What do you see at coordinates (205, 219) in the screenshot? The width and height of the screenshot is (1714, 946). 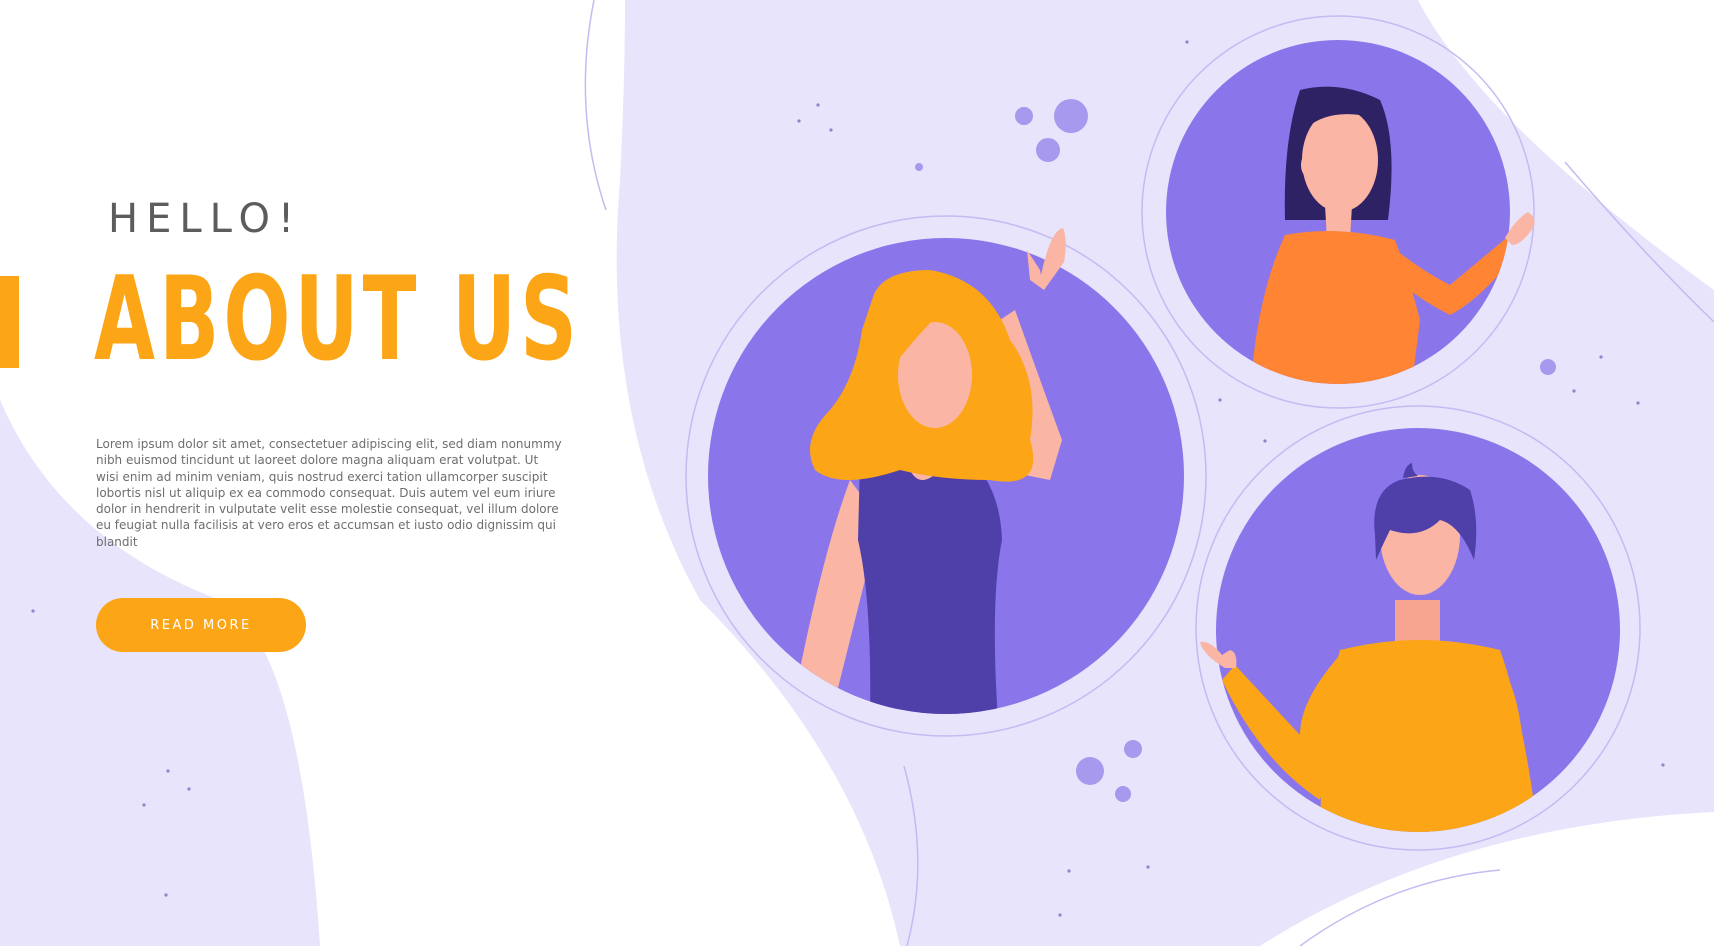 I see `greeting-heading: HELLO!` at bounding box center [205, 219].